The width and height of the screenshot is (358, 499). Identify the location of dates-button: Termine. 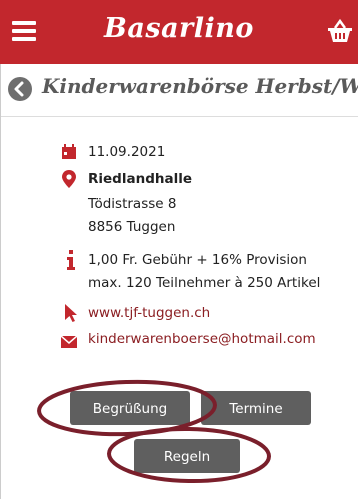
(256, 408).